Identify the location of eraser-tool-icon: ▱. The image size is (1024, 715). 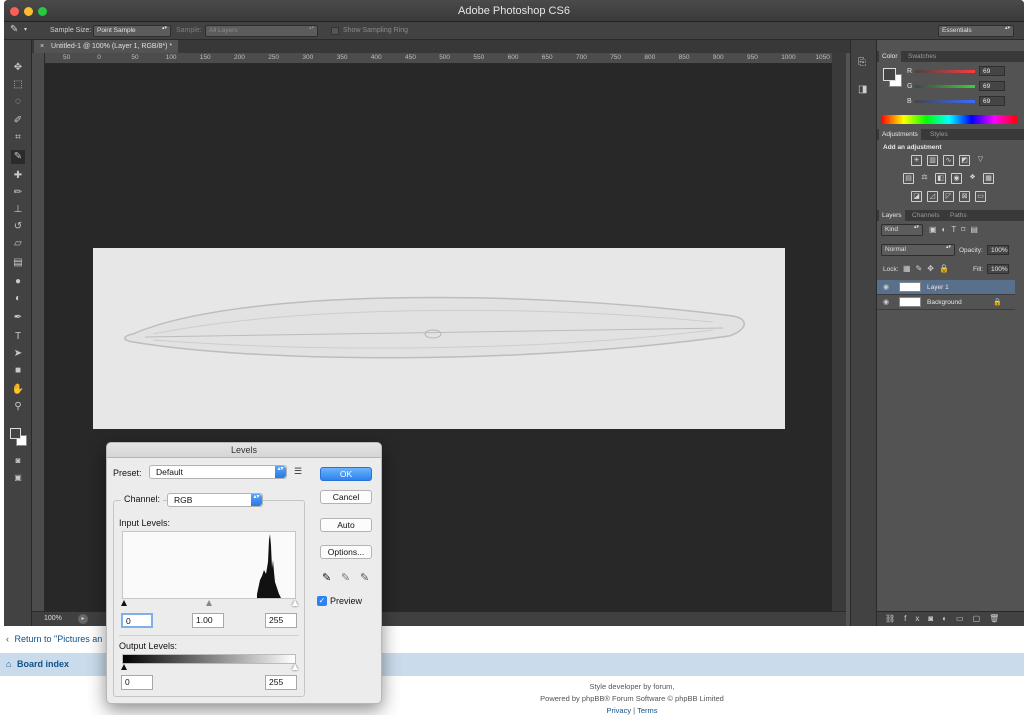
(18, 244).